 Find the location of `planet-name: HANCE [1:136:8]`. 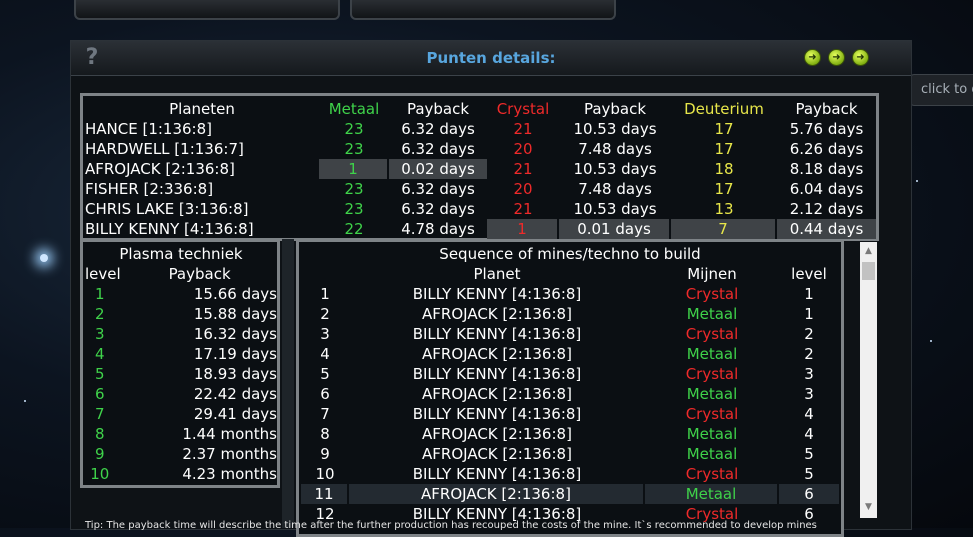

planet-name: HANCE [1:136:8] is located at coordinates (149, 129).